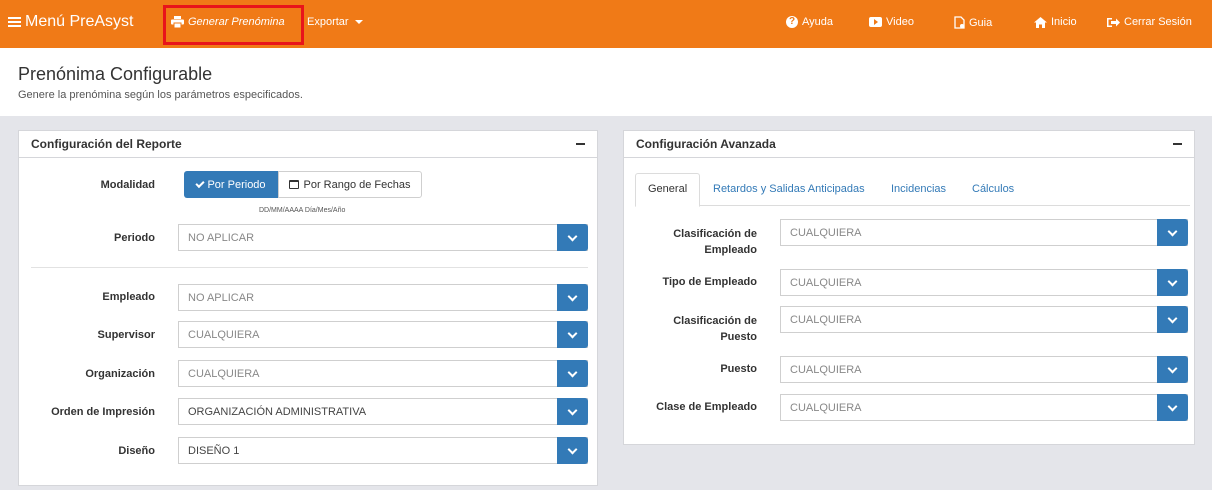  I want to click on tab-retardos: Retardos y Salidas Anticipadas, so click(789, 189).